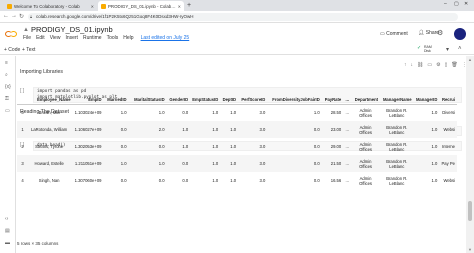 This screenshot has width=474, height=253. I want to click on mirror-icon: ▯, so click(446, 65).